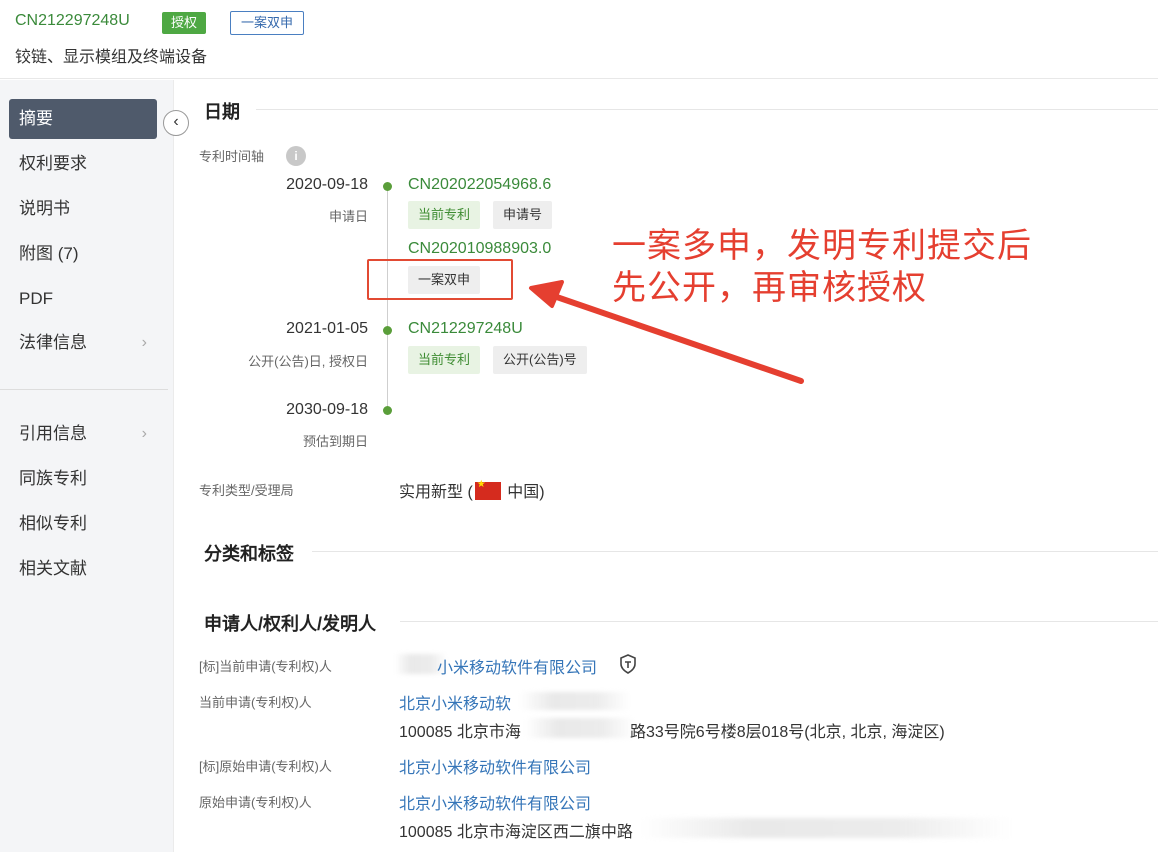  I want to click on patent-type-text: 实用新型 (, so click(436, 492).